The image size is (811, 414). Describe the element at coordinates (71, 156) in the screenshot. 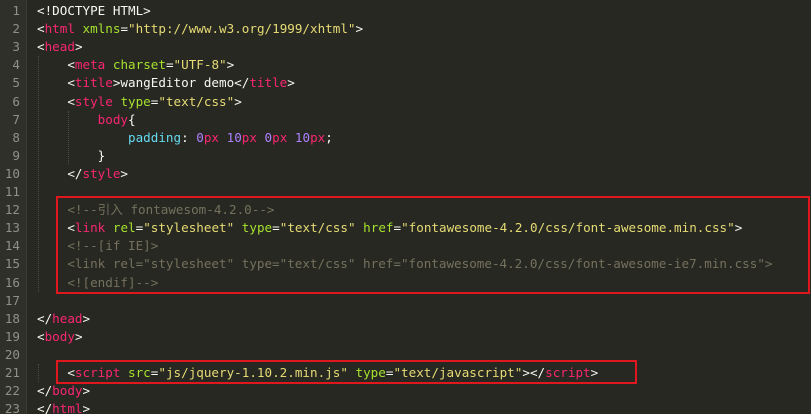

I see `line-code: }` at that location.